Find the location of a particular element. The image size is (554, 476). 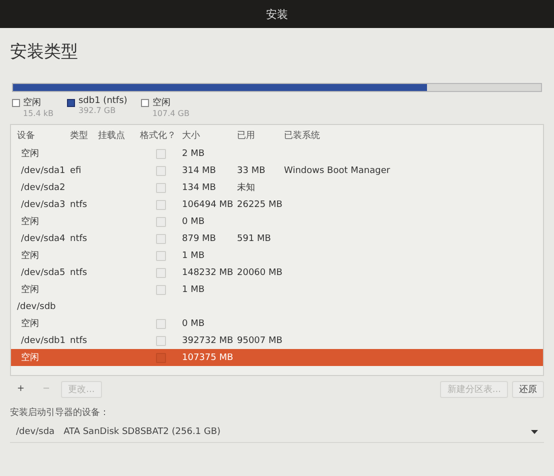

table-cell-text: /dev/sda2 is located at coordinates (43, 187).